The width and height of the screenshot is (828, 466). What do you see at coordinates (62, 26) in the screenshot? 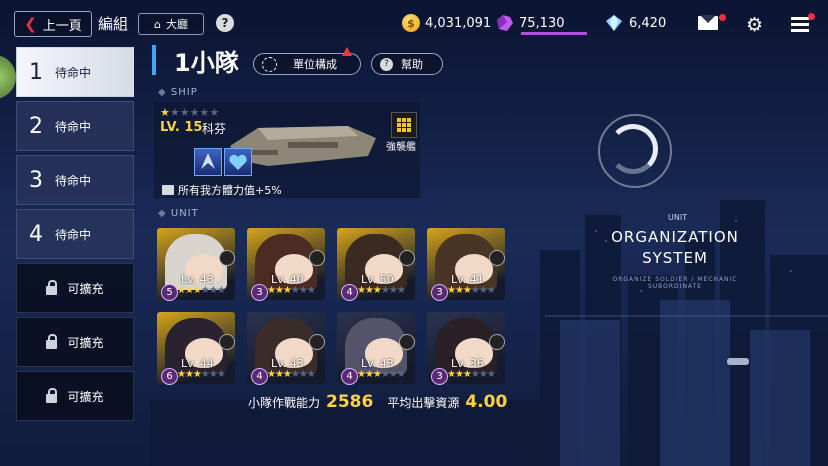
I see `back-button-label: 上一頁` at bounding box center [62, 26].